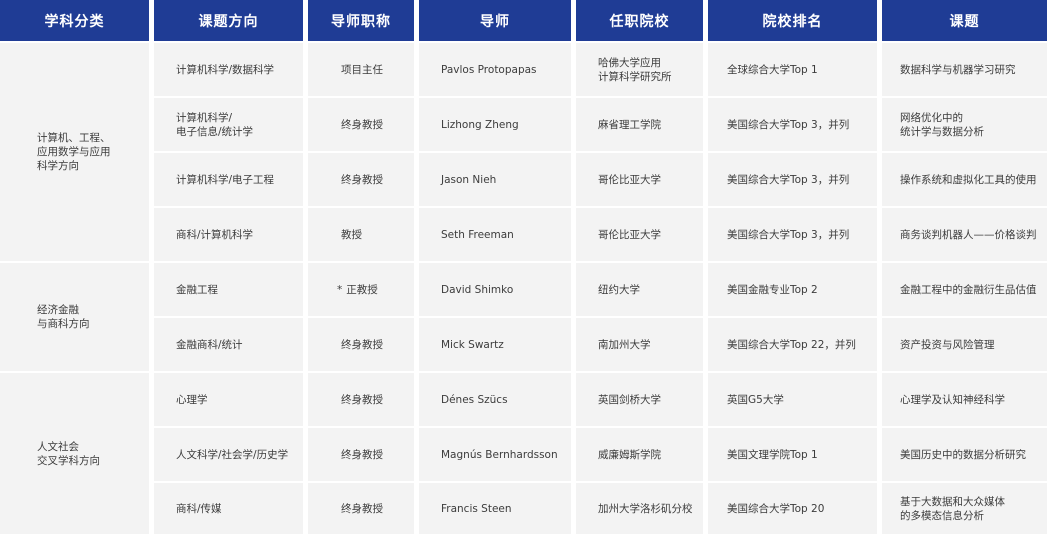  What do you see at coordinates (228, 454) in the screenshot?
I see `cell-direction: 人文科学/社会学/历史学` at bounding box center [228, 454].